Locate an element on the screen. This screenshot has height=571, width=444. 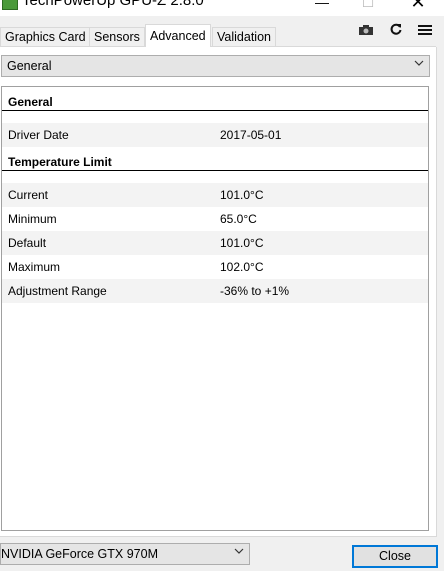
tab-graphics-card: Graphics Card is located at coordinates (45, 36).